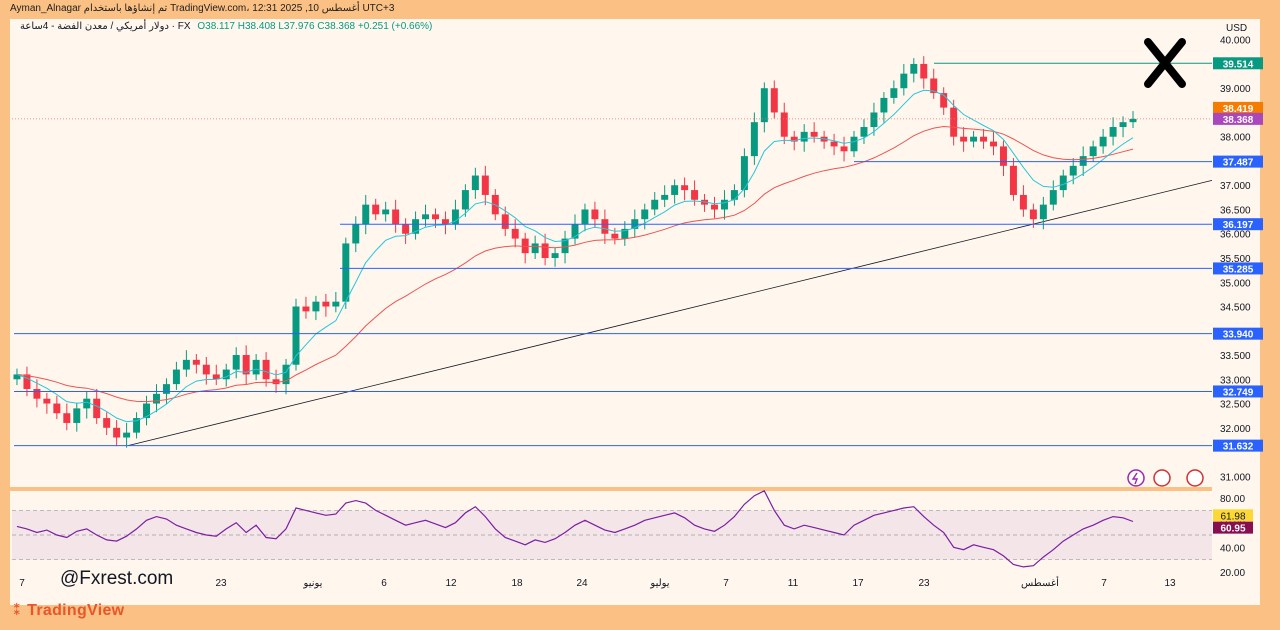 This screenshot has height=630, width=1280. I want to click on time-axis: 7 23 يونيو 6 12 18 24 يوليو 7 11 17 23 أغسطس 7 13, so click(597, 582).